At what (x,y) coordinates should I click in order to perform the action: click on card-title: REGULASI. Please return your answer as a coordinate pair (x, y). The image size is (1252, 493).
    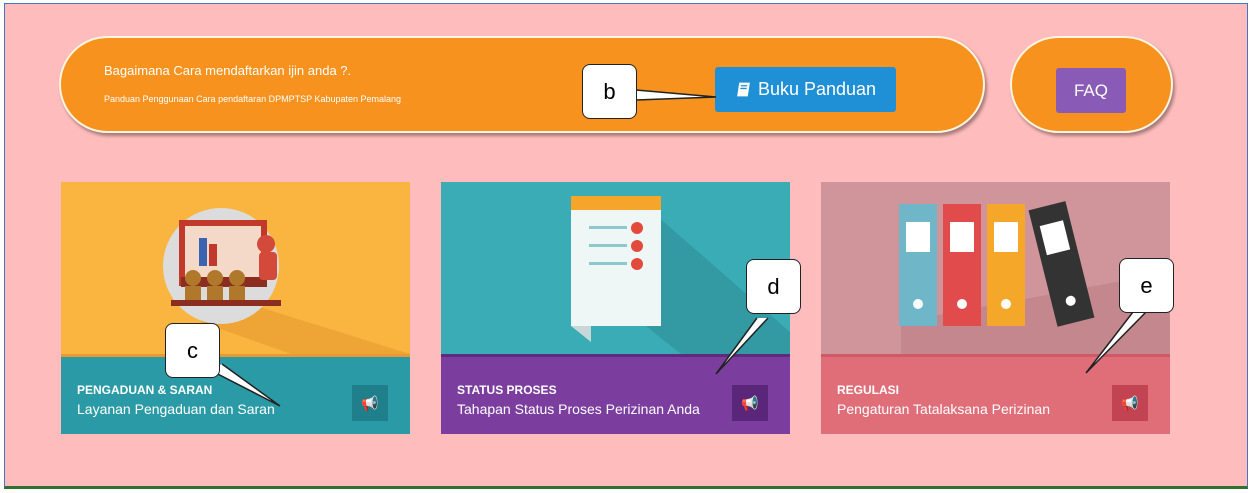
    Looking at the image, I should click on (868, 390).